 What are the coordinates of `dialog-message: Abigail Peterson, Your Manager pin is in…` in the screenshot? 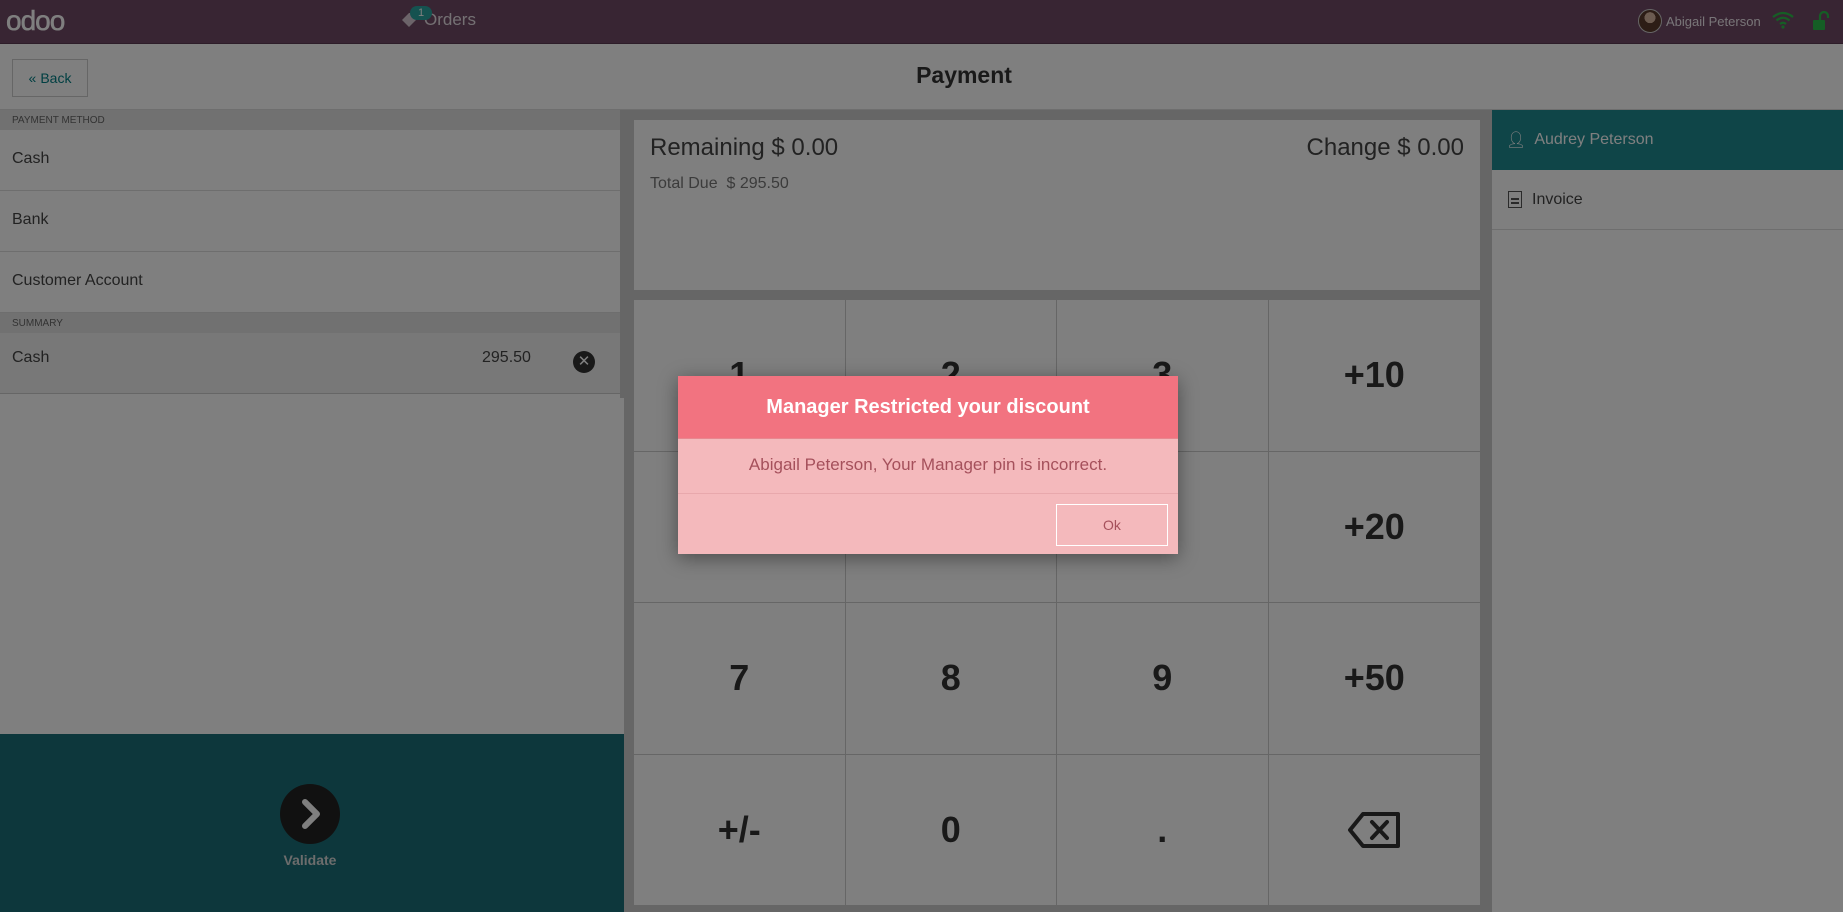 It's located at (928, 466).